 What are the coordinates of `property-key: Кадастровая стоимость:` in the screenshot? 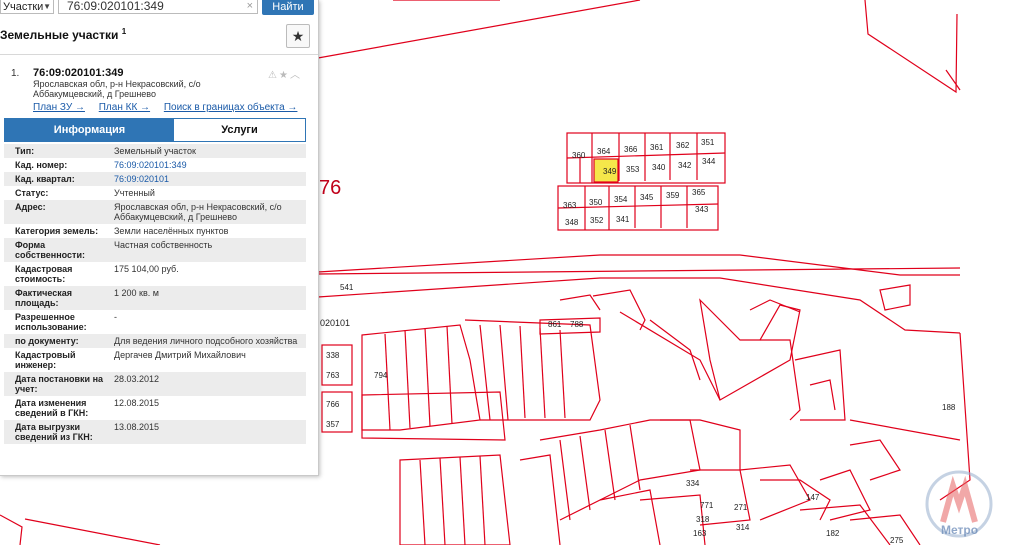 It's located at (44, 274).